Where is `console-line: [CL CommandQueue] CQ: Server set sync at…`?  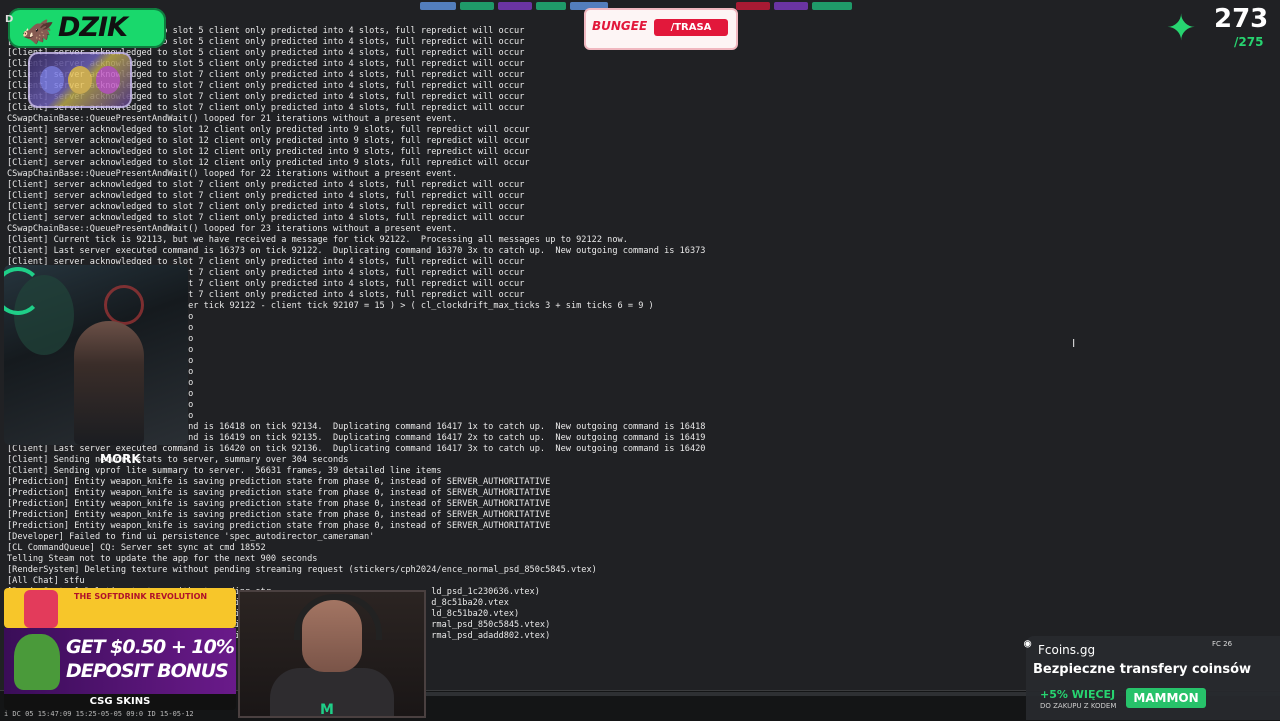
console-line: [CL CommandQueue] CQ: Server set sync at… is located at coordinates (136, 548).